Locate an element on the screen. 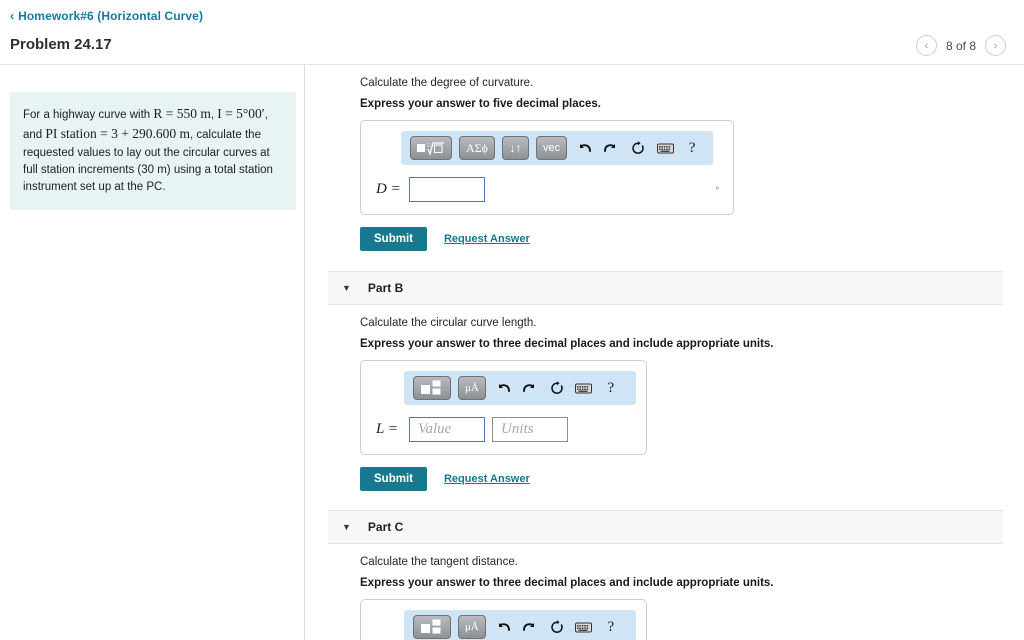 The image size is (1024, 640). part-c-header: ▼ Part C is located at coordinates (665, 527).